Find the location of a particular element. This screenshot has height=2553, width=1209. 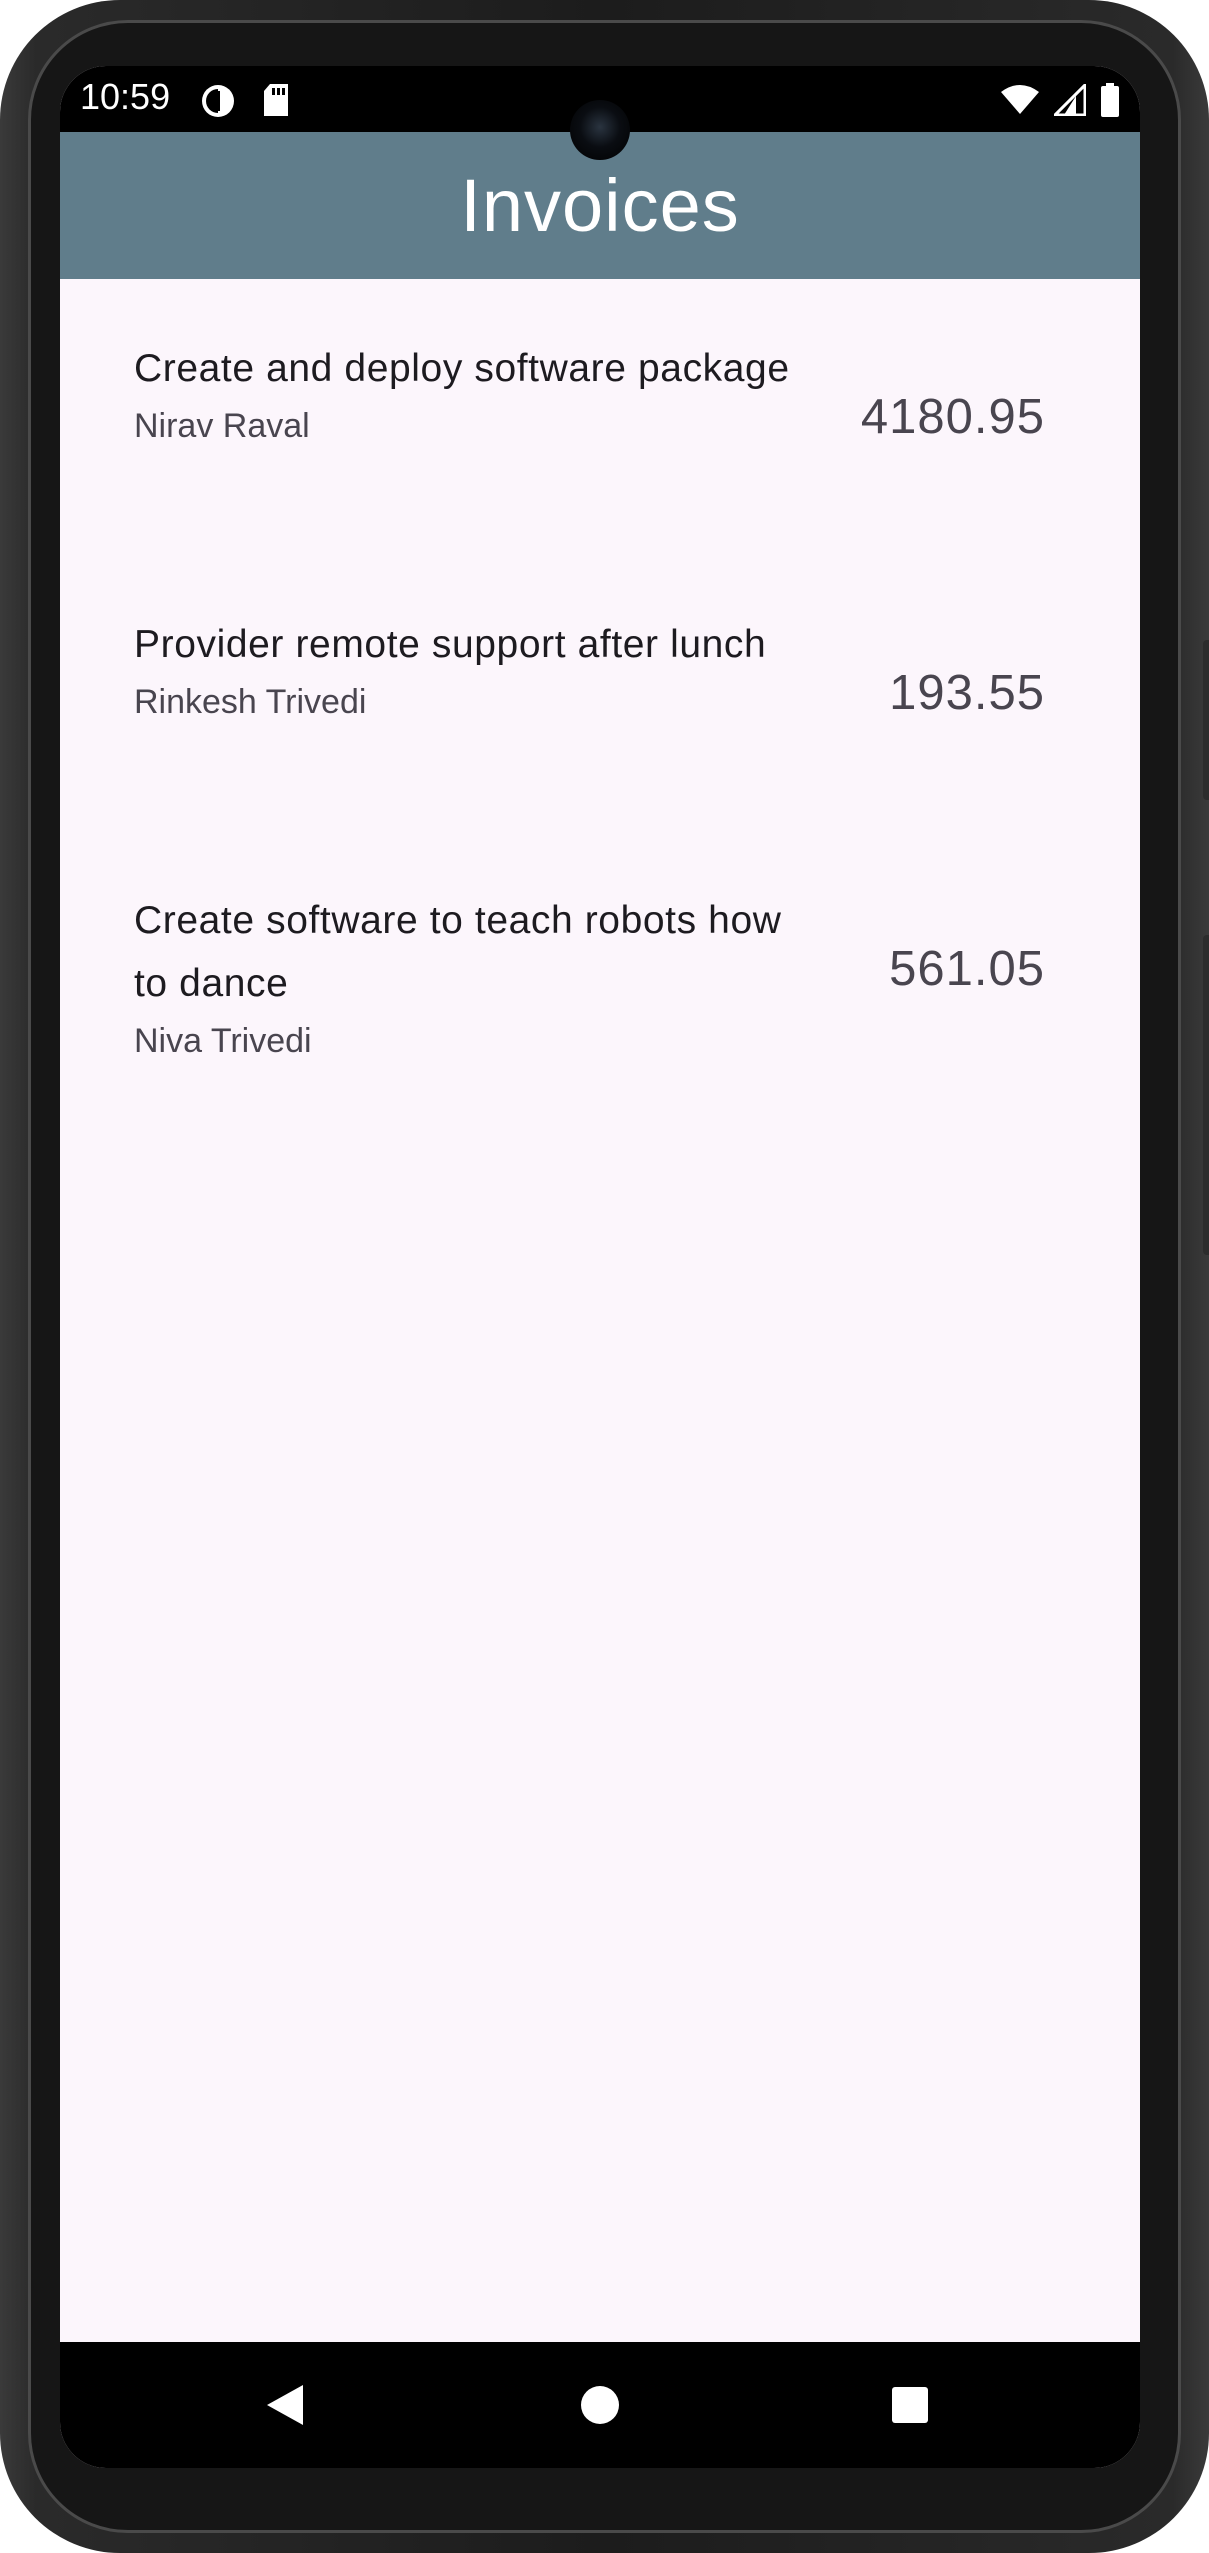

front-camera is located at coordinates (600, 130).